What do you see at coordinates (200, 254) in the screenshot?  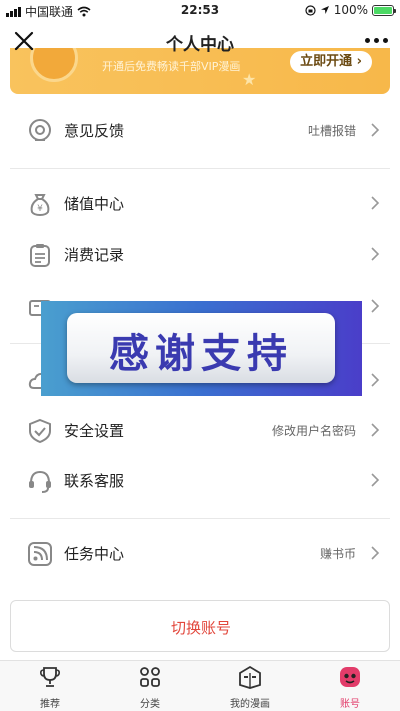 I see `menu-item-records: 消费记录` at bounding box center [200, 254].